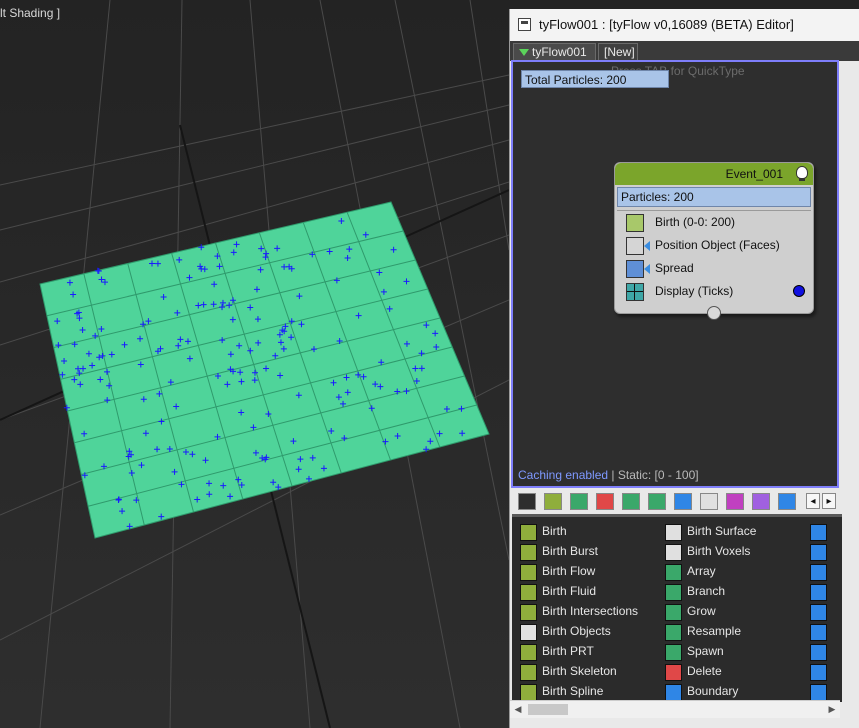 The height and width of the screenshot is (728, 859). What do you see at coordinates (631, 501) in the screenshot?
I see `category-shape-button` at bounding box center [631, 501].